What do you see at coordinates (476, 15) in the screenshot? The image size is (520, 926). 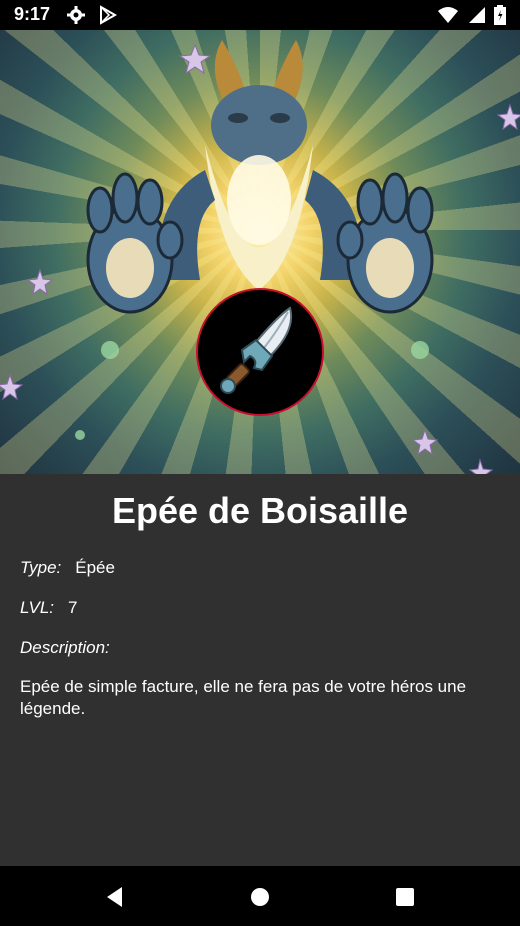 I see `signal-icon` at bounding box center [476, 15].